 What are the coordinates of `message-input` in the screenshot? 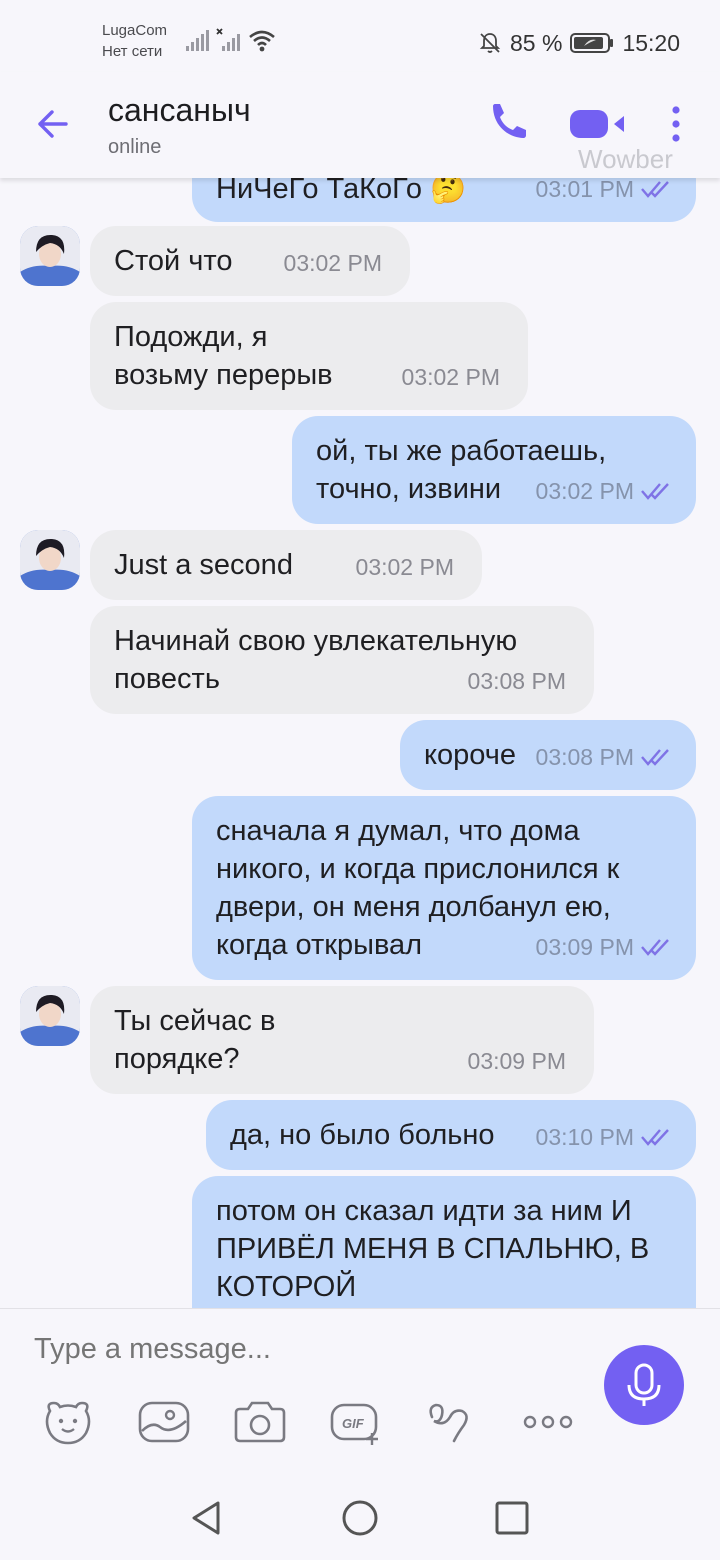 It's located at (304, 1349).